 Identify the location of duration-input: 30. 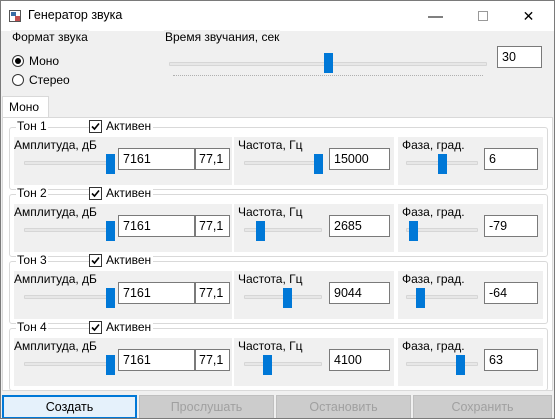
(519, 57).